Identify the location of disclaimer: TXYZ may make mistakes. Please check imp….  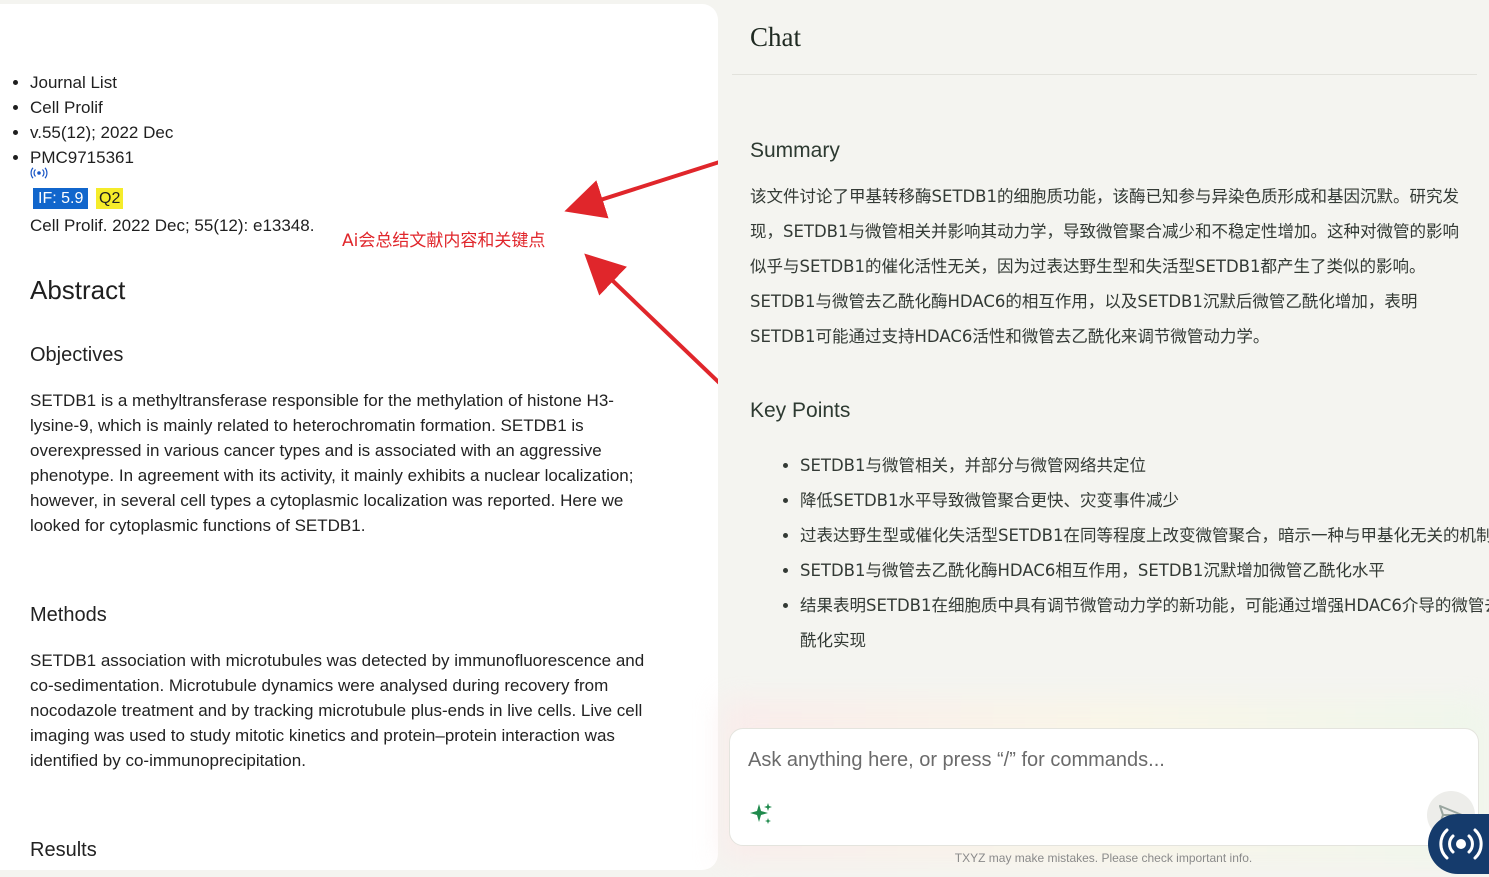
(1103, 858).